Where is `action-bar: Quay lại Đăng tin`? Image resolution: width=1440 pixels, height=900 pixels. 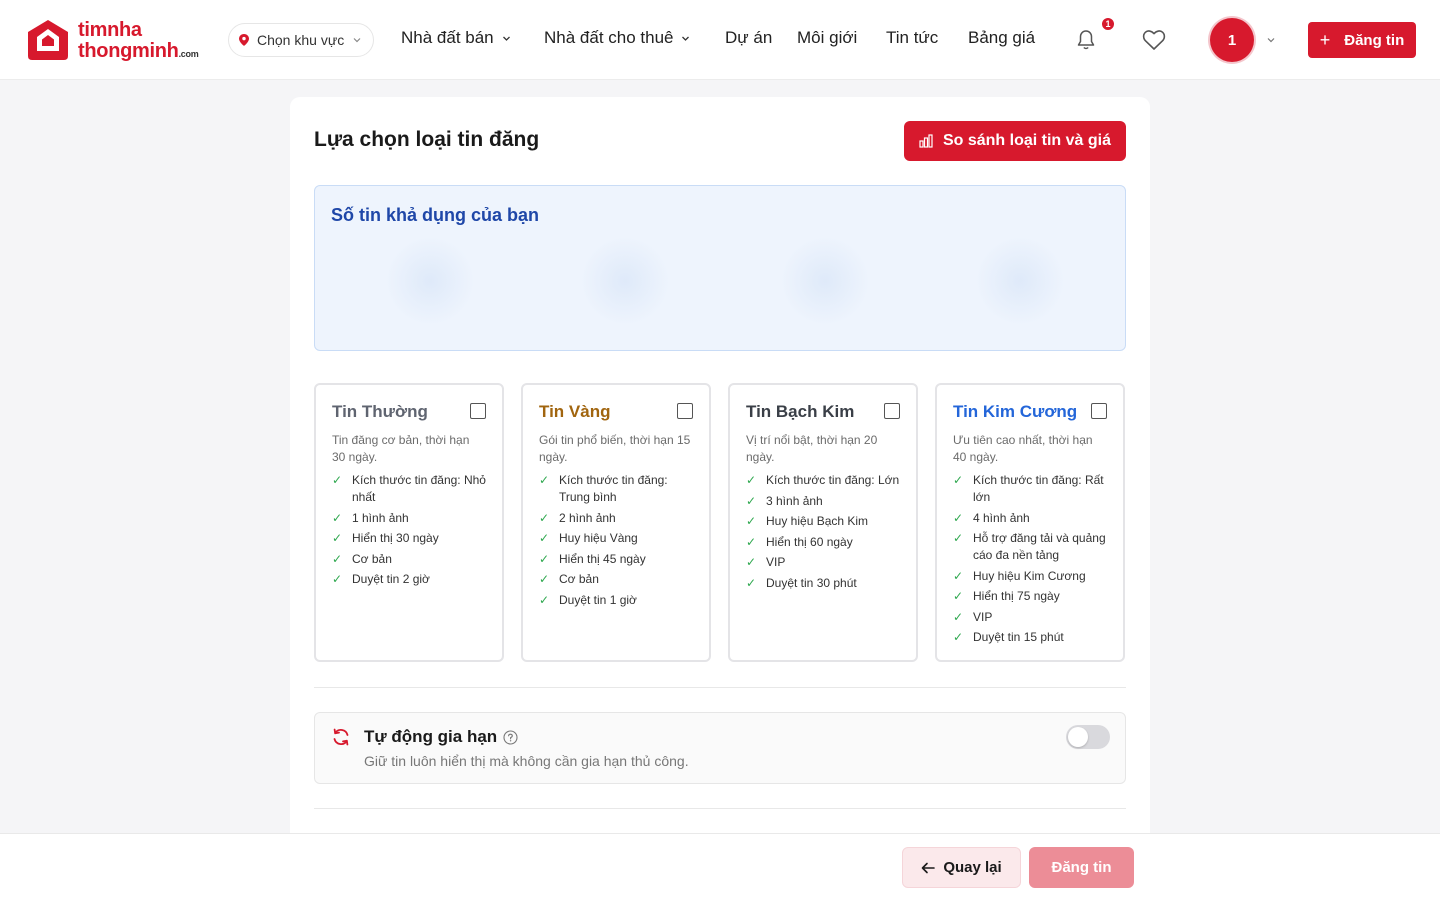 action-bar: Quay lại Đăng tin is located at coordinates (720, 866).